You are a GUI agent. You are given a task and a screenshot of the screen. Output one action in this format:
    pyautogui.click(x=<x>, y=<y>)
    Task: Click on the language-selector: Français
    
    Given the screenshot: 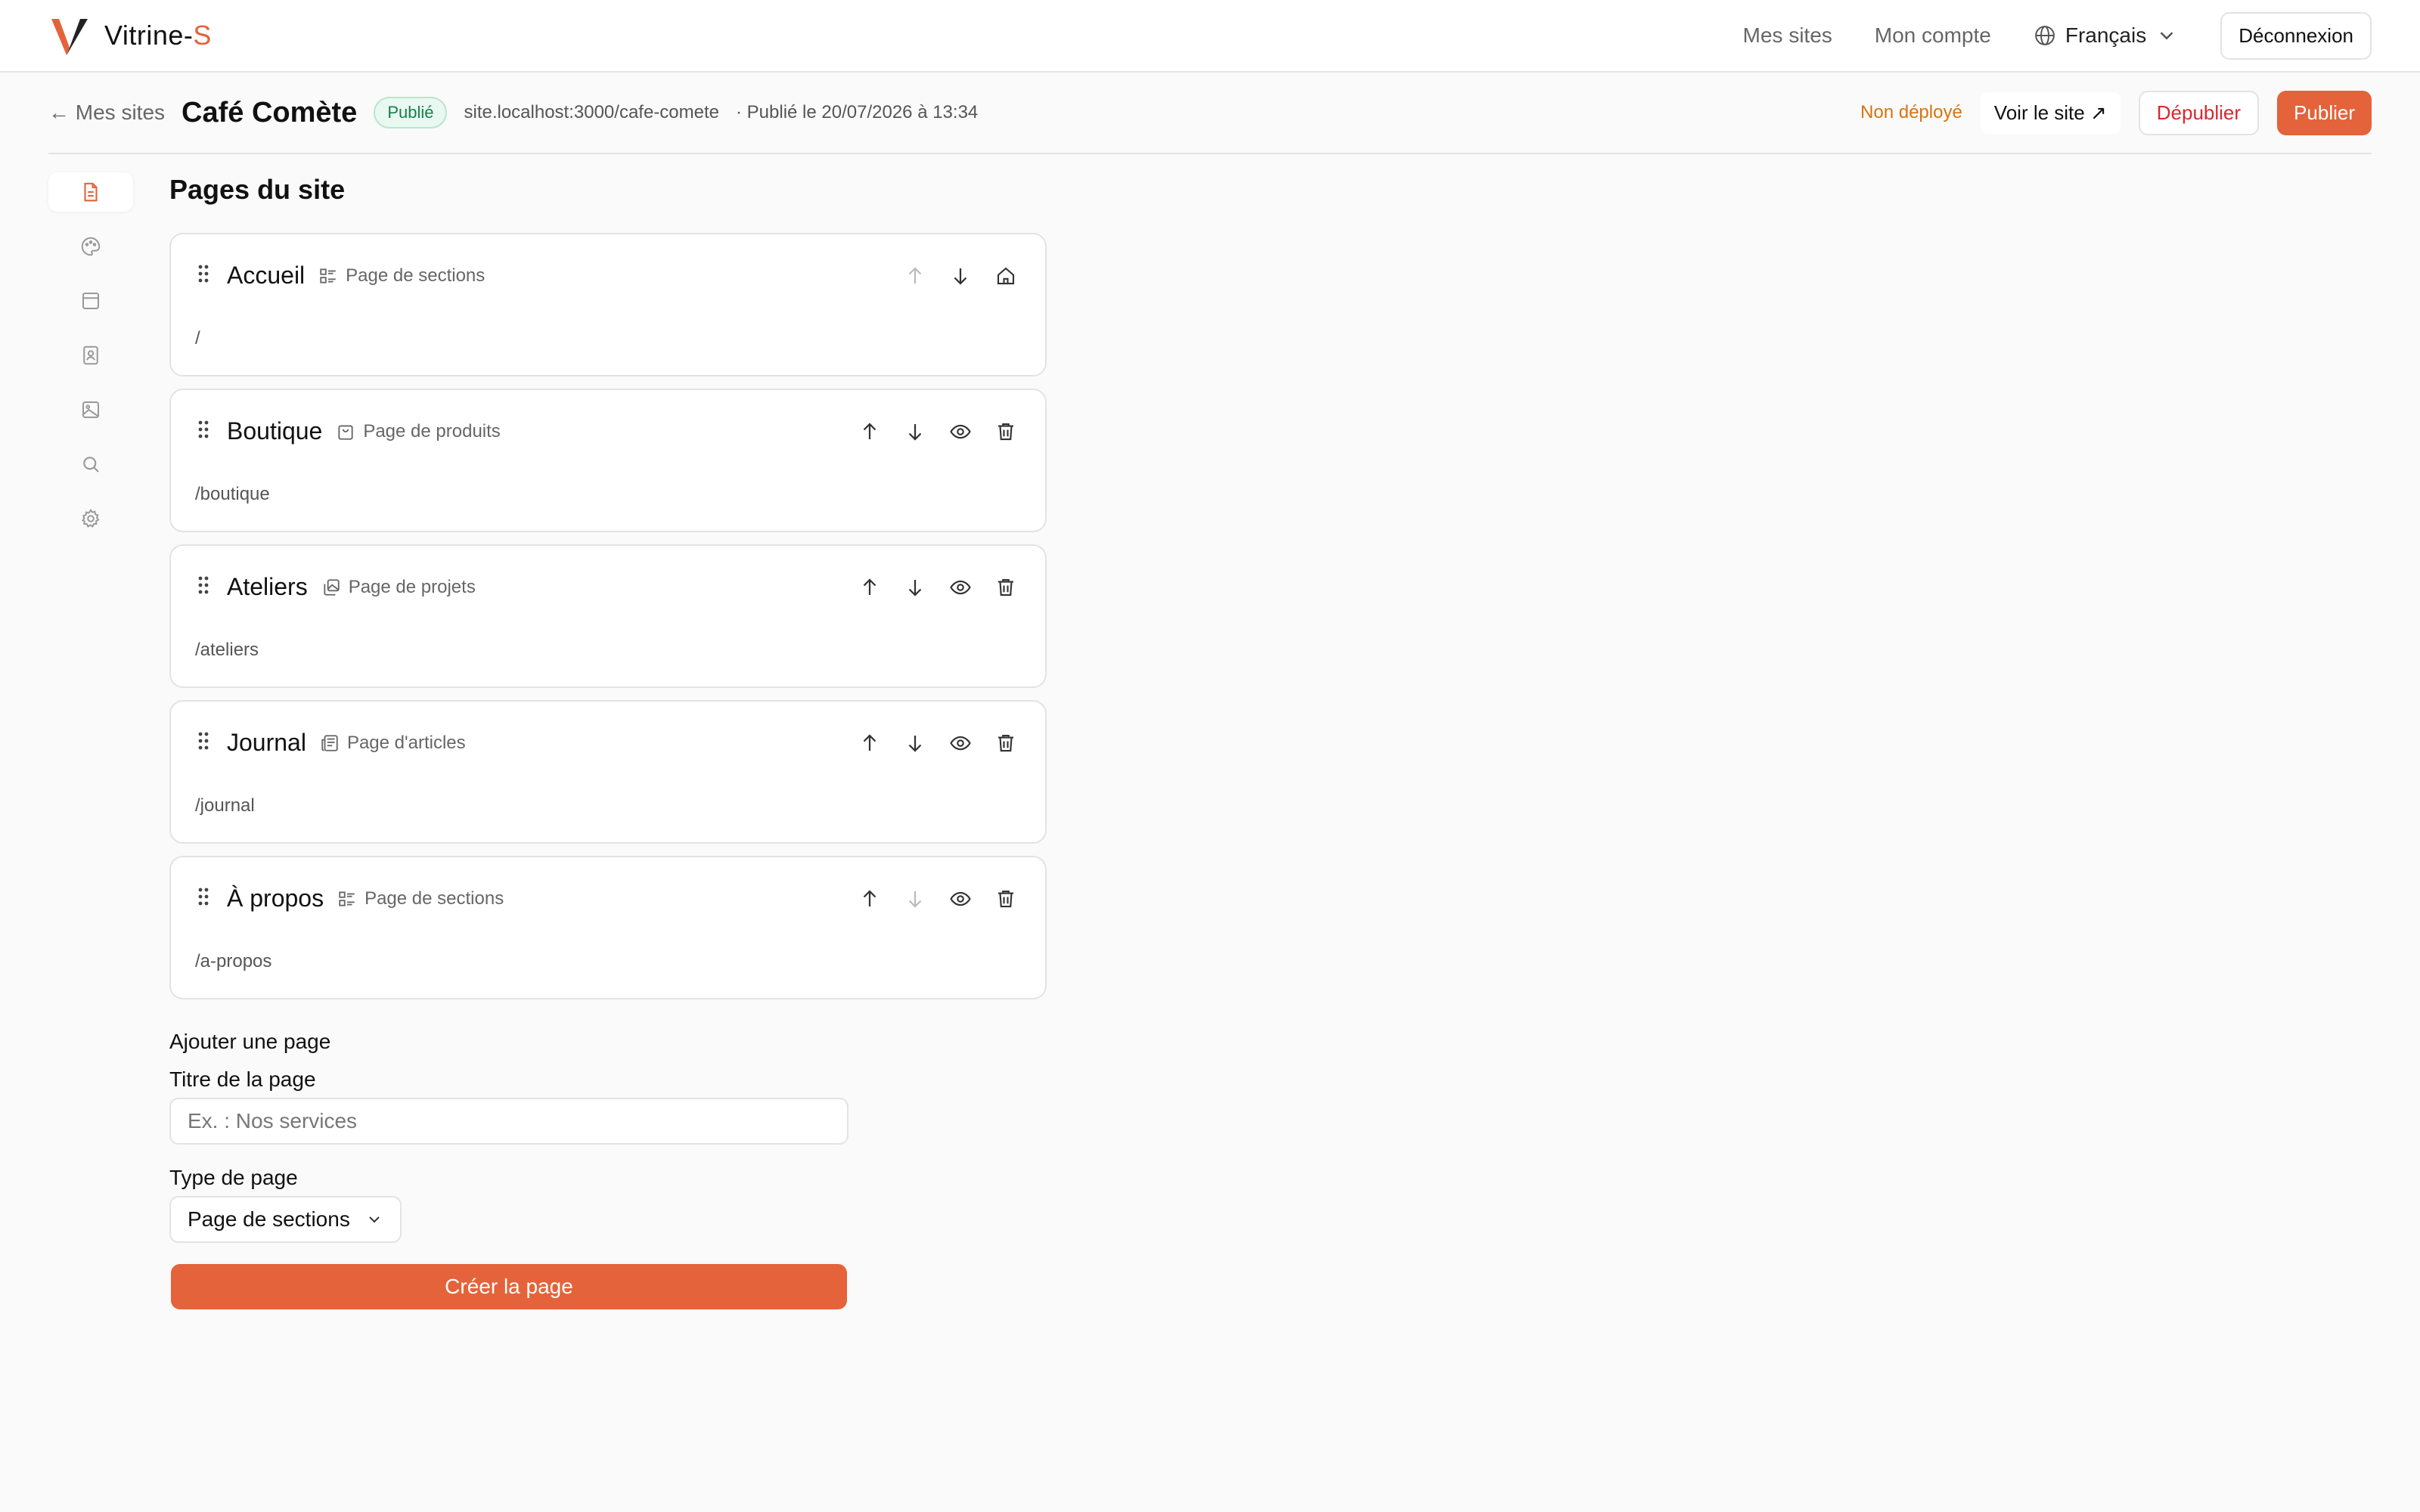 What is the action you would take?
    pyautogui.click(x=2106, y=36)
    